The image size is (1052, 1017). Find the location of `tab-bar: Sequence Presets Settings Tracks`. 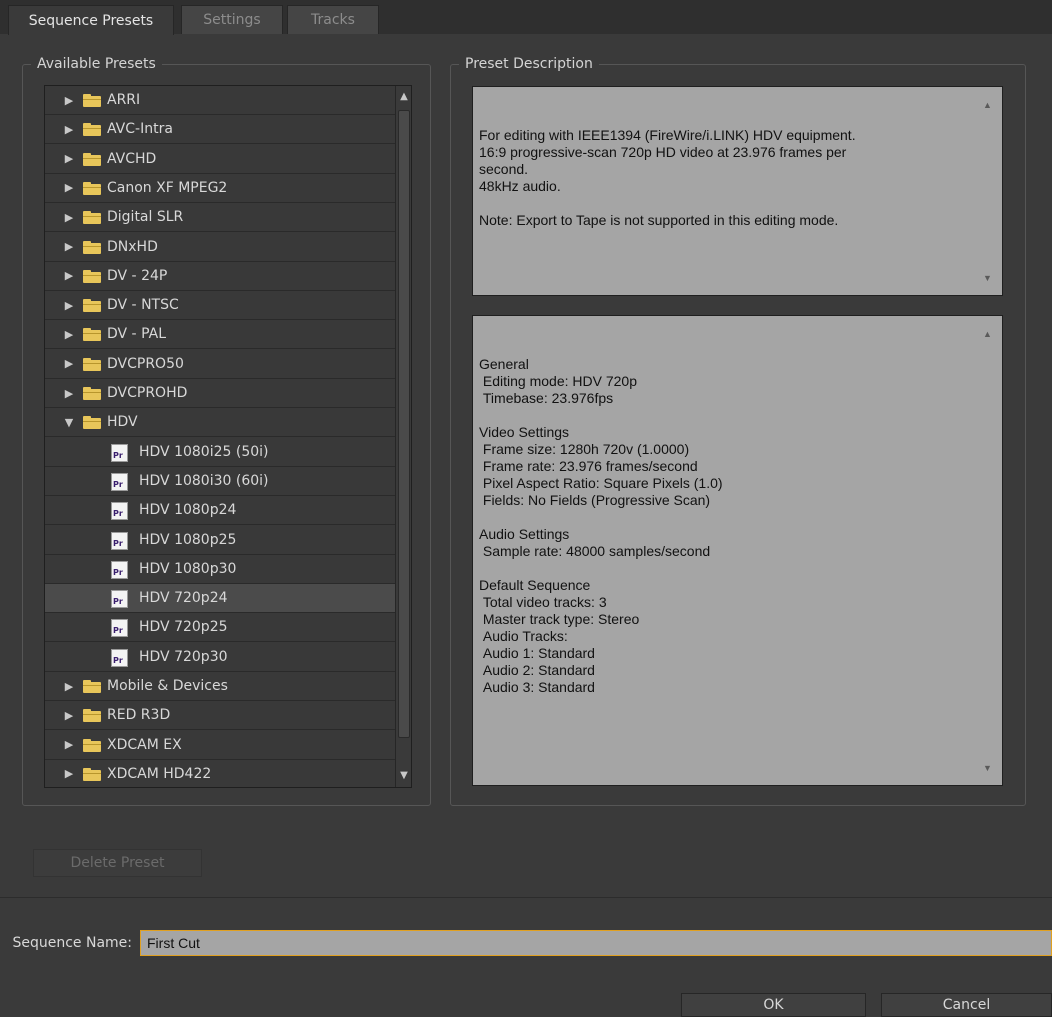

tab-bar: Sequence Presets Settings Tracks is located at coordinates (526, 17).